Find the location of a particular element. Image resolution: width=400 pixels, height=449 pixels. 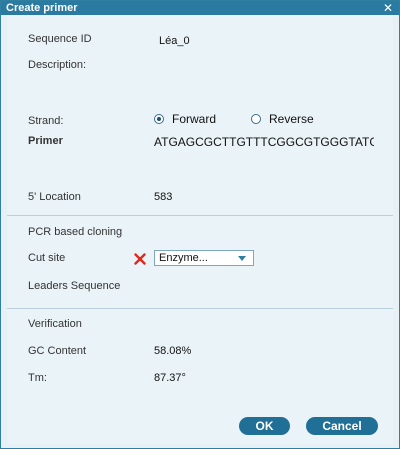

radio-selected-dot is located at coordinates (159, 119).